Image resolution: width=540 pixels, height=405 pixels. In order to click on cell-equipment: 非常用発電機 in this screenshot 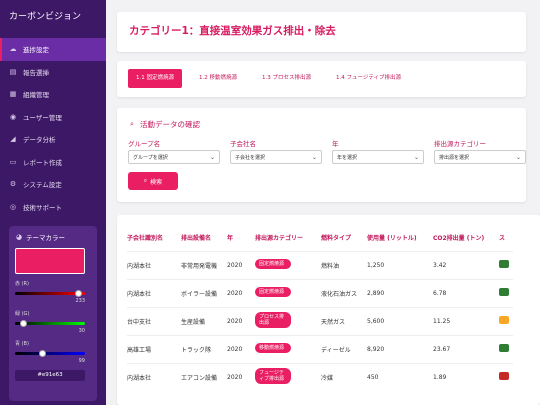, I will do `click(204, 264)`.